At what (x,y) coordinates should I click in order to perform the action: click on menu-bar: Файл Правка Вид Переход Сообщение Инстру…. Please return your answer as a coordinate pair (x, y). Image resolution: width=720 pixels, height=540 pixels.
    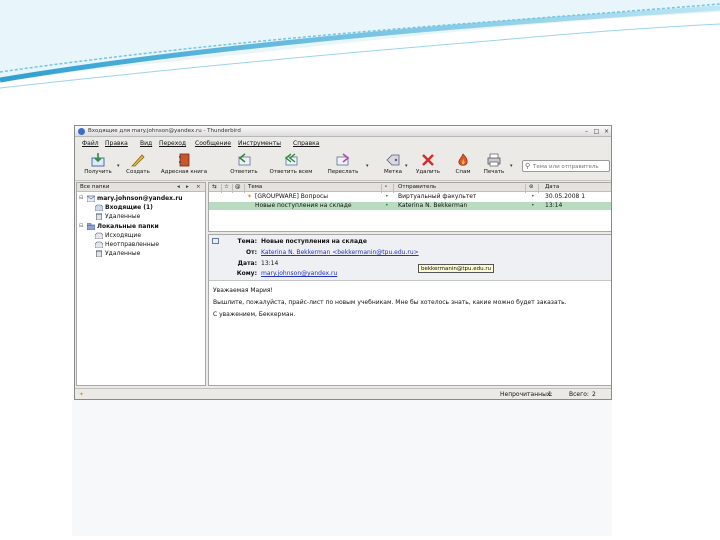
    Looking at the image, I should click on (343, 143).